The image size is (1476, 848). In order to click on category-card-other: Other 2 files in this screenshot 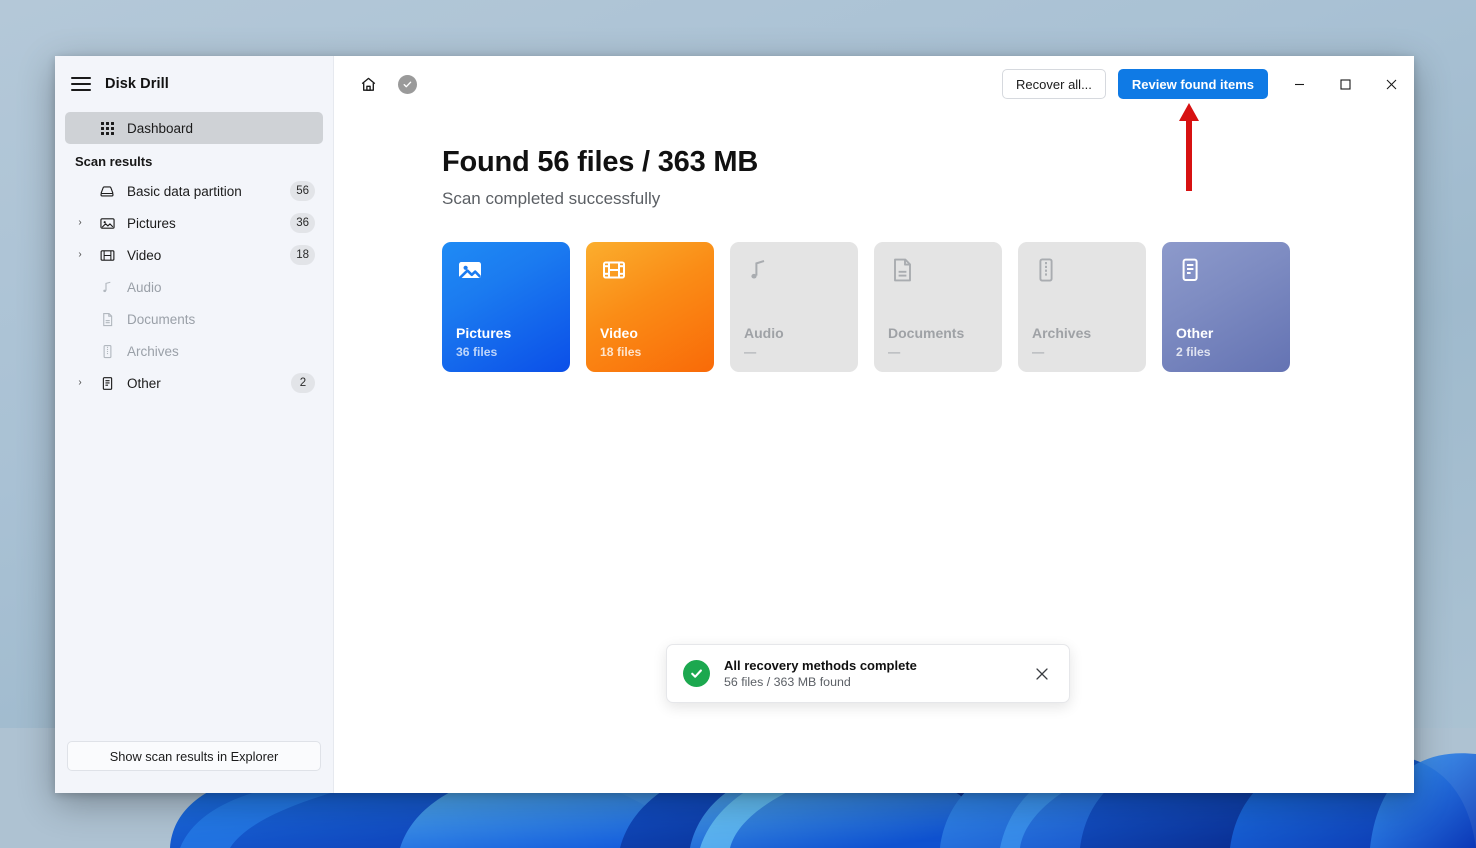, I will do `click(1226, 307)`.